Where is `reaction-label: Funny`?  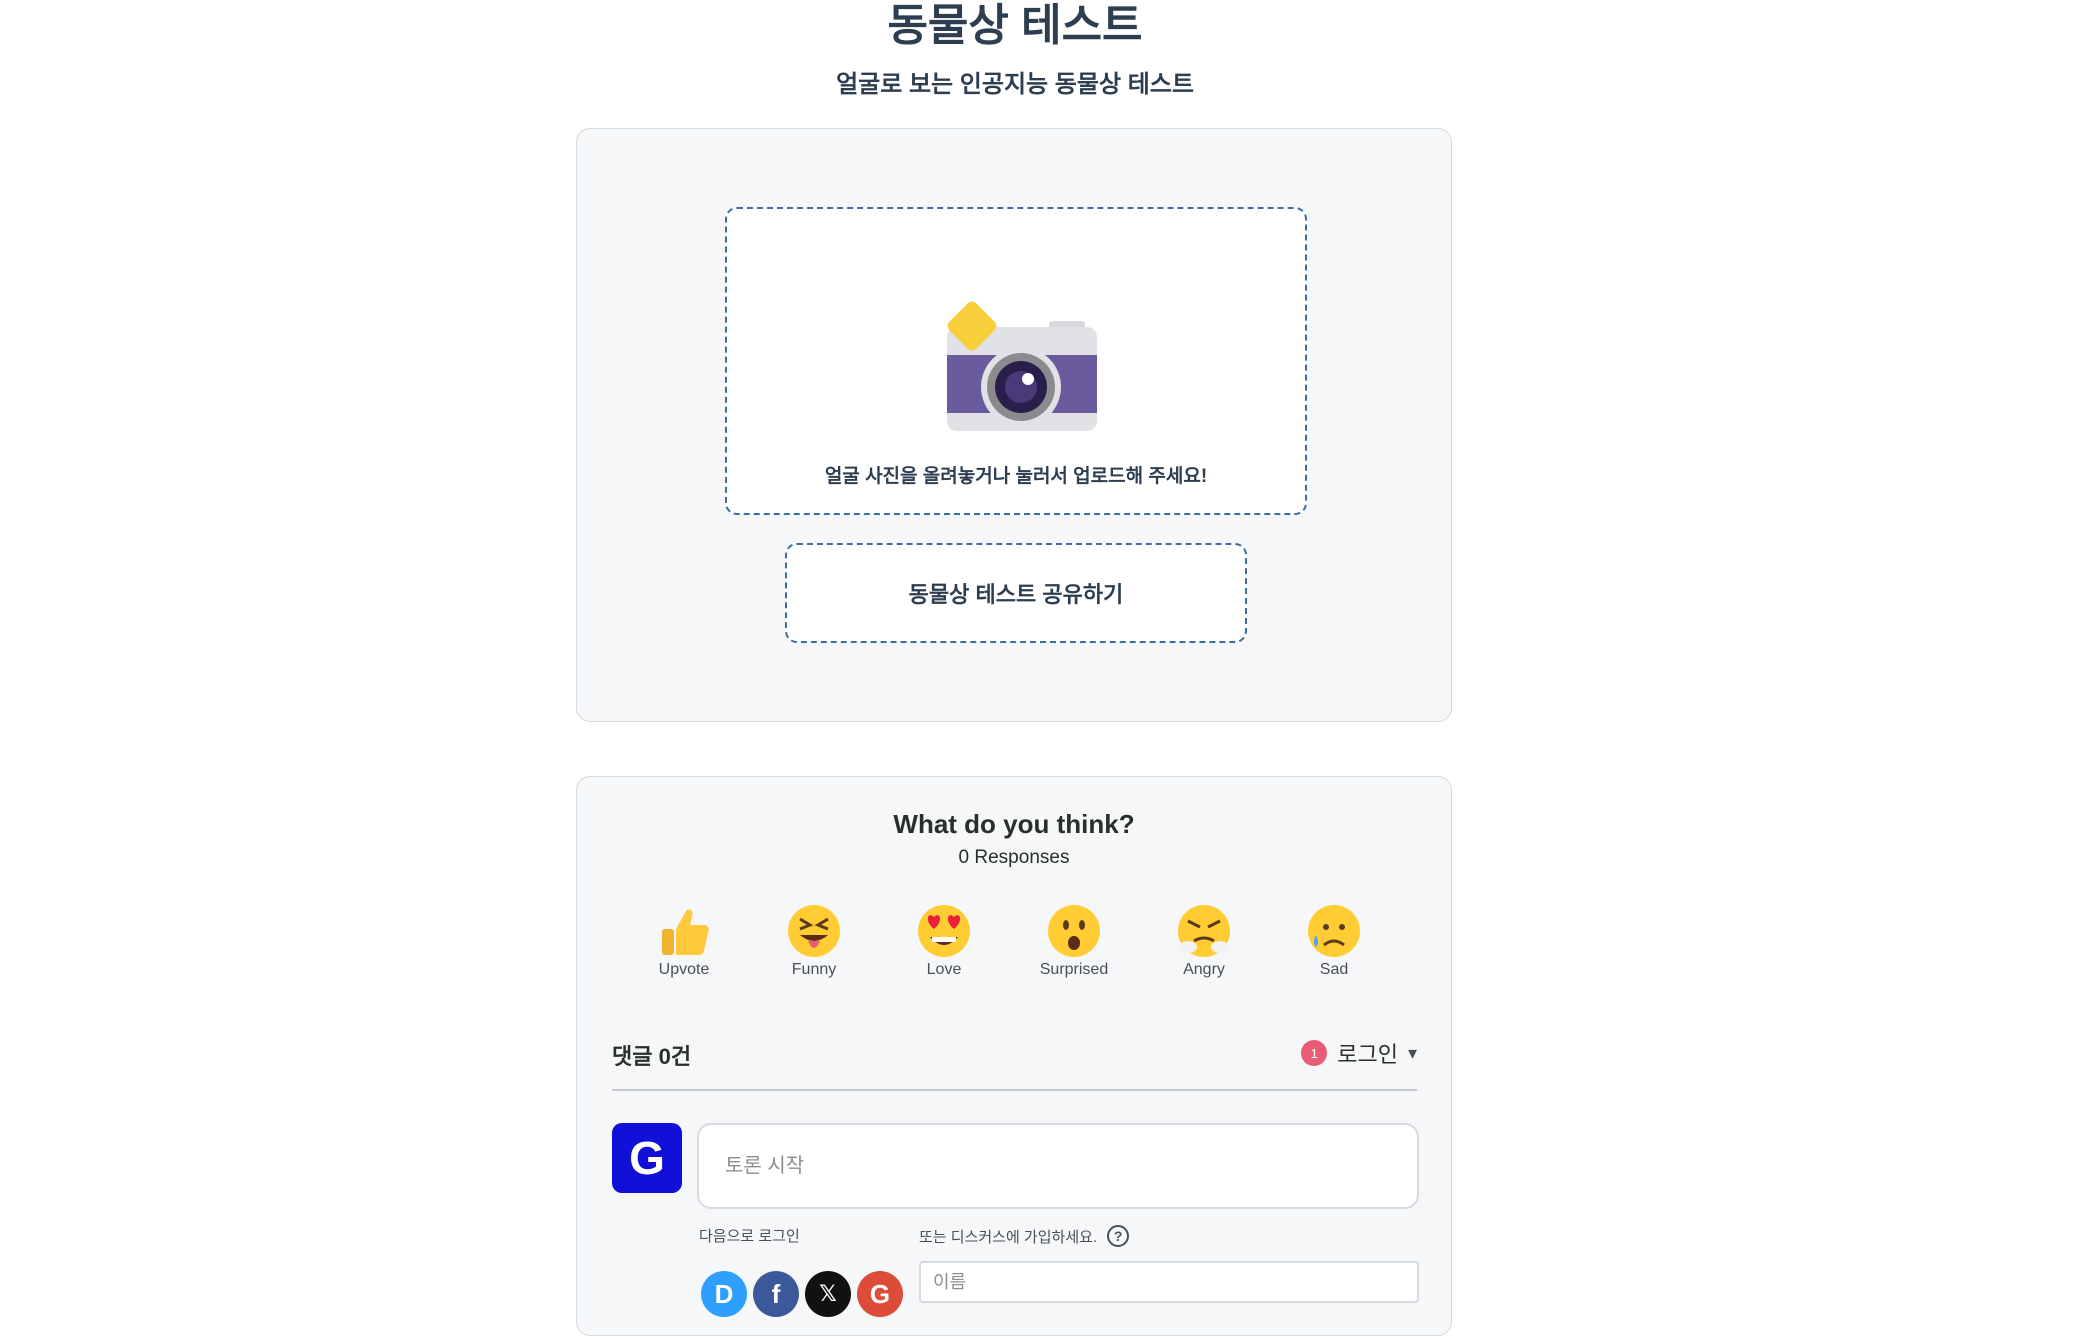 reaction-label: Funny is located at coordinates (814, 969).